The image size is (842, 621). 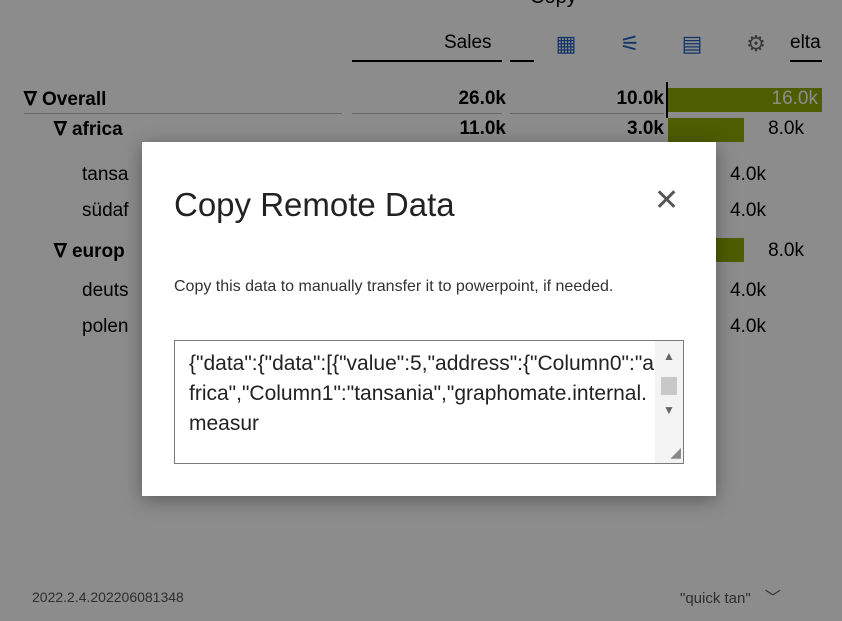 I want to click on scroll-down-icon: ▼, so click(x=669, y=410).